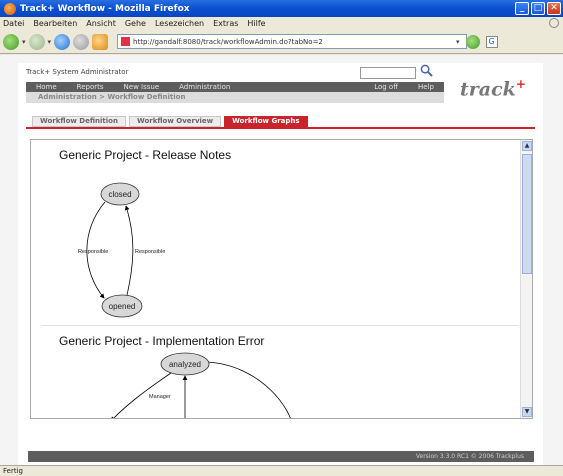 This screenshot has height=476, width=563. I want to click on menu-extras: Extras, so click(225, 23).